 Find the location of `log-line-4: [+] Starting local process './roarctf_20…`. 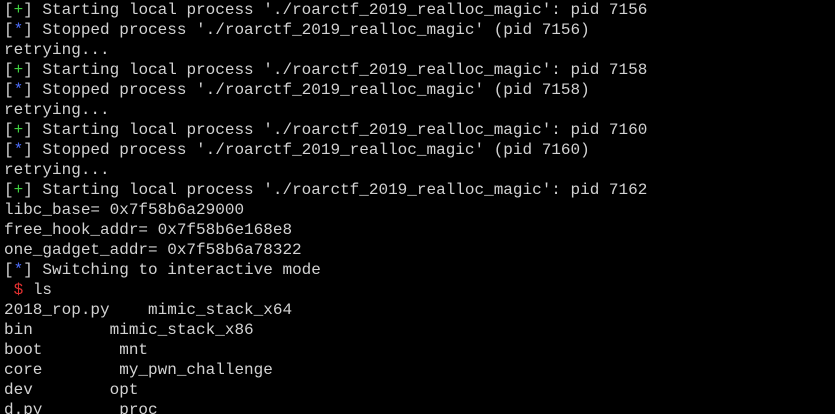

log-line-4: [+] Starting local process './roarctf_20… is located at coordinates (326, 70).